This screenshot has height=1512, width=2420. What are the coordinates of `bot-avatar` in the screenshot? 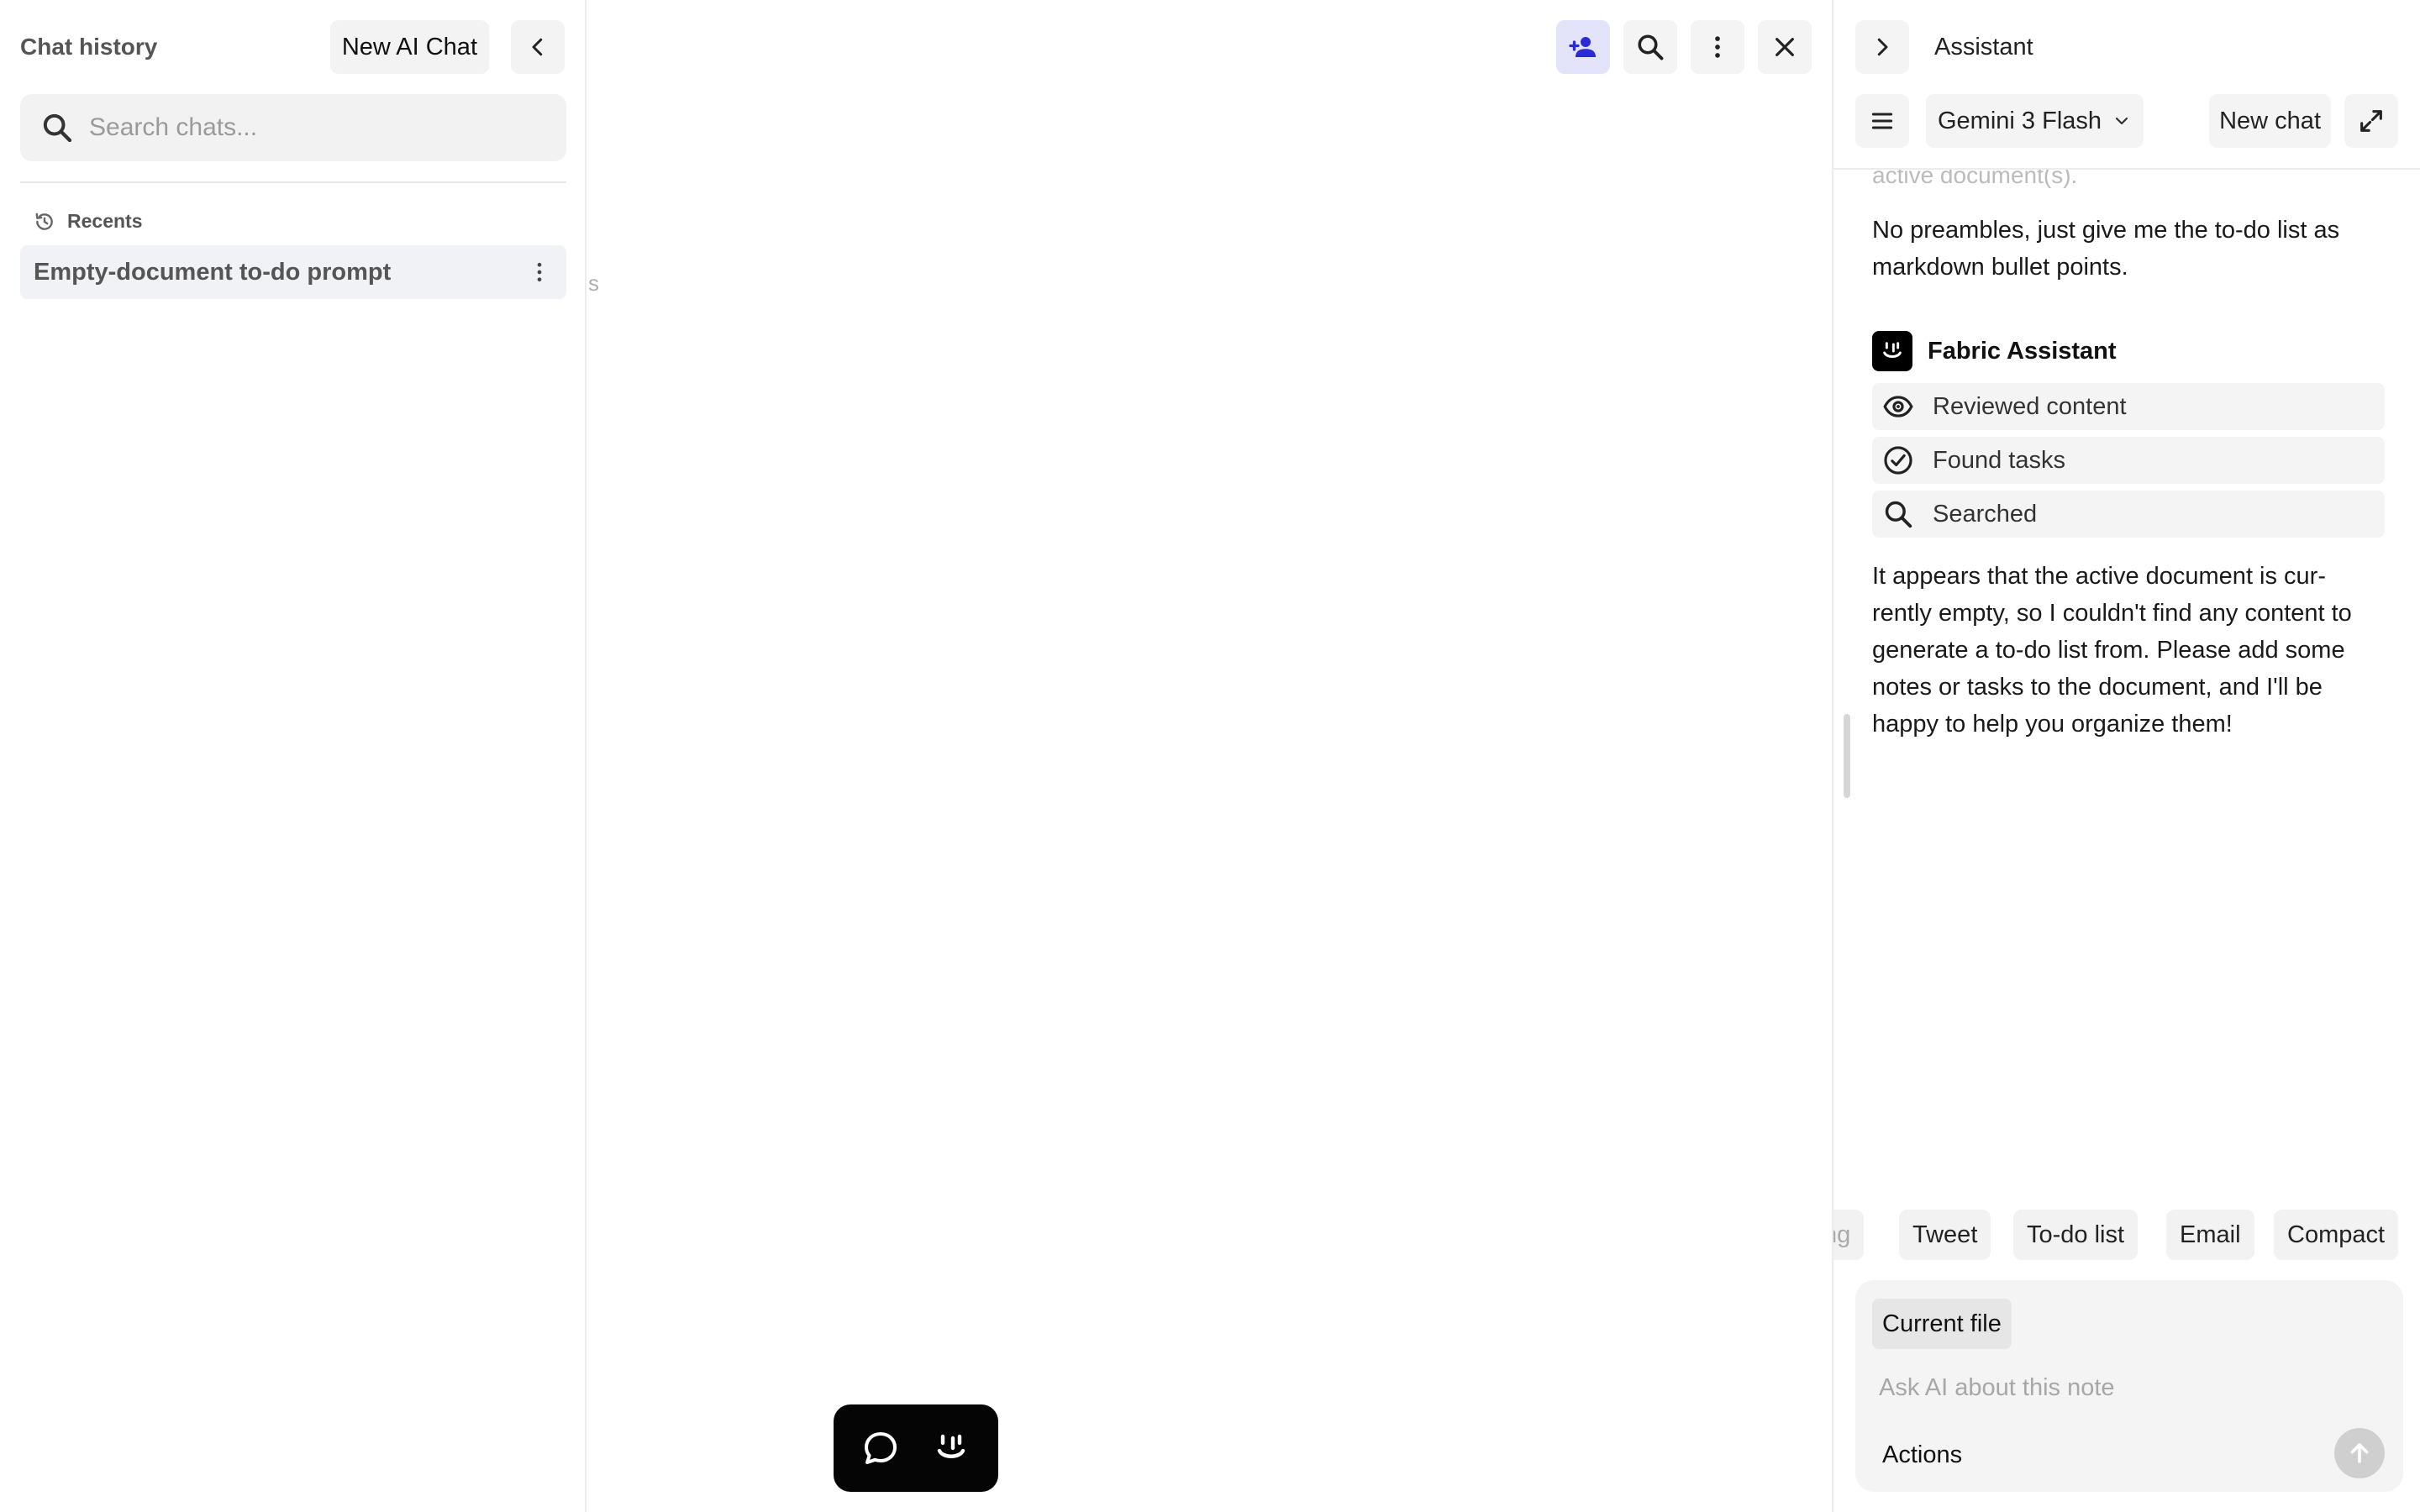 It's located at (1892, 351).